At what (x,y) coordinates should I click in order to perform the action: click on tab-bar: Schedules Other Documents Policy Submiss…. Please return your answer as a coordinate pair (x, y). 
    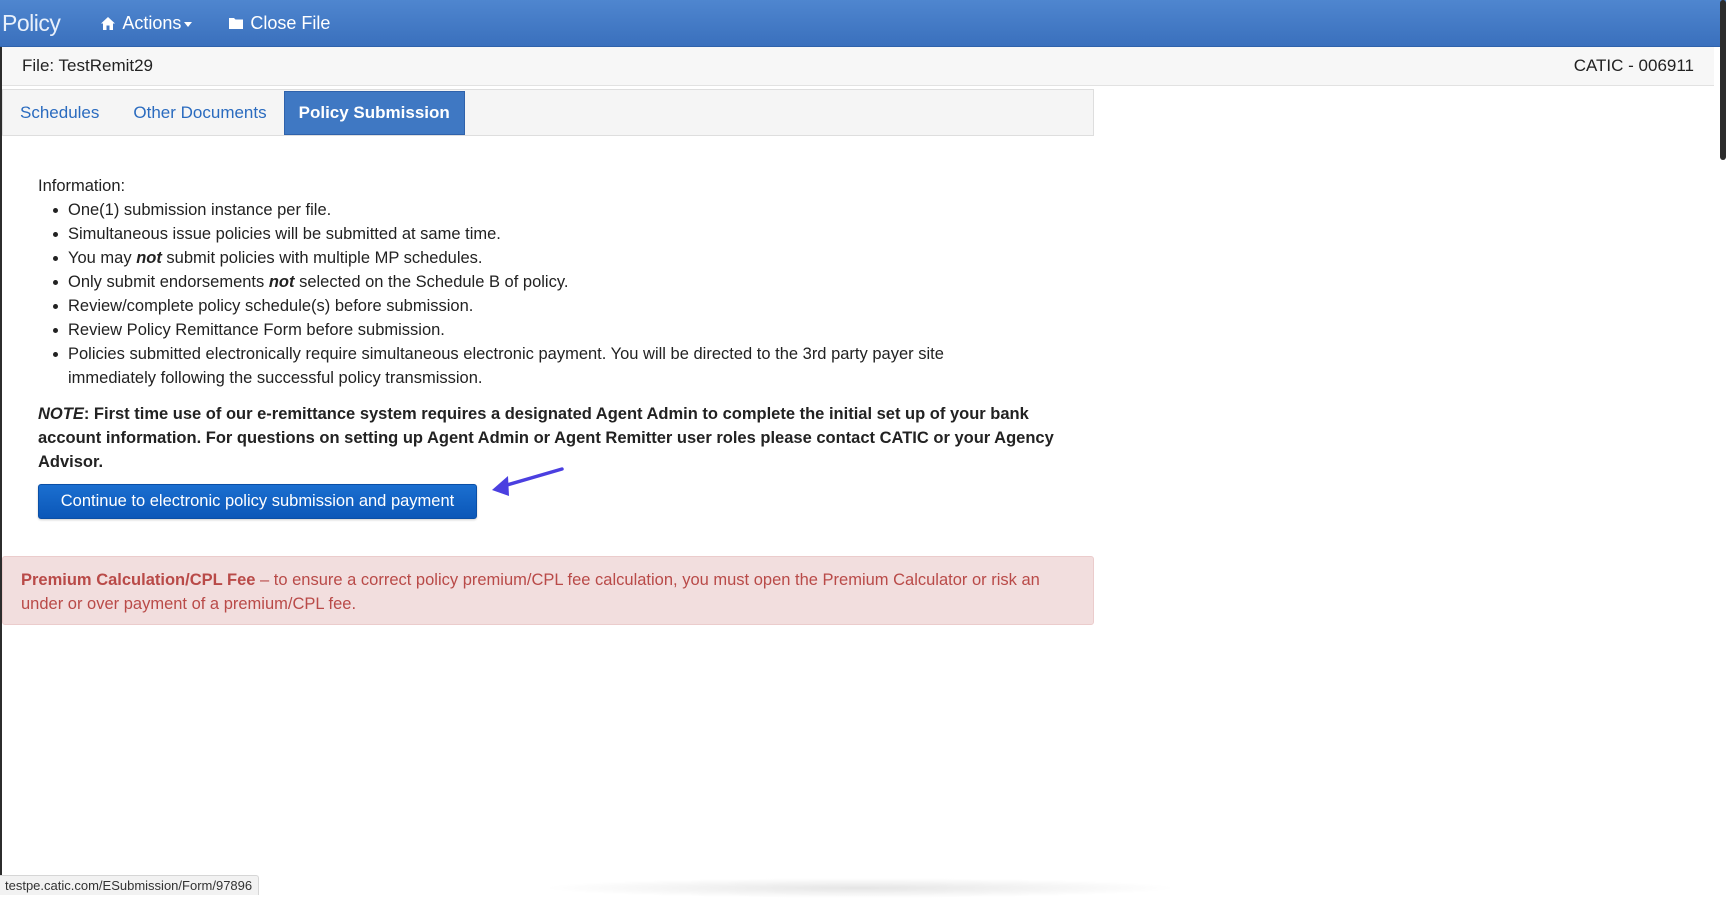
    Looking at the image, I should click on (548, 112).